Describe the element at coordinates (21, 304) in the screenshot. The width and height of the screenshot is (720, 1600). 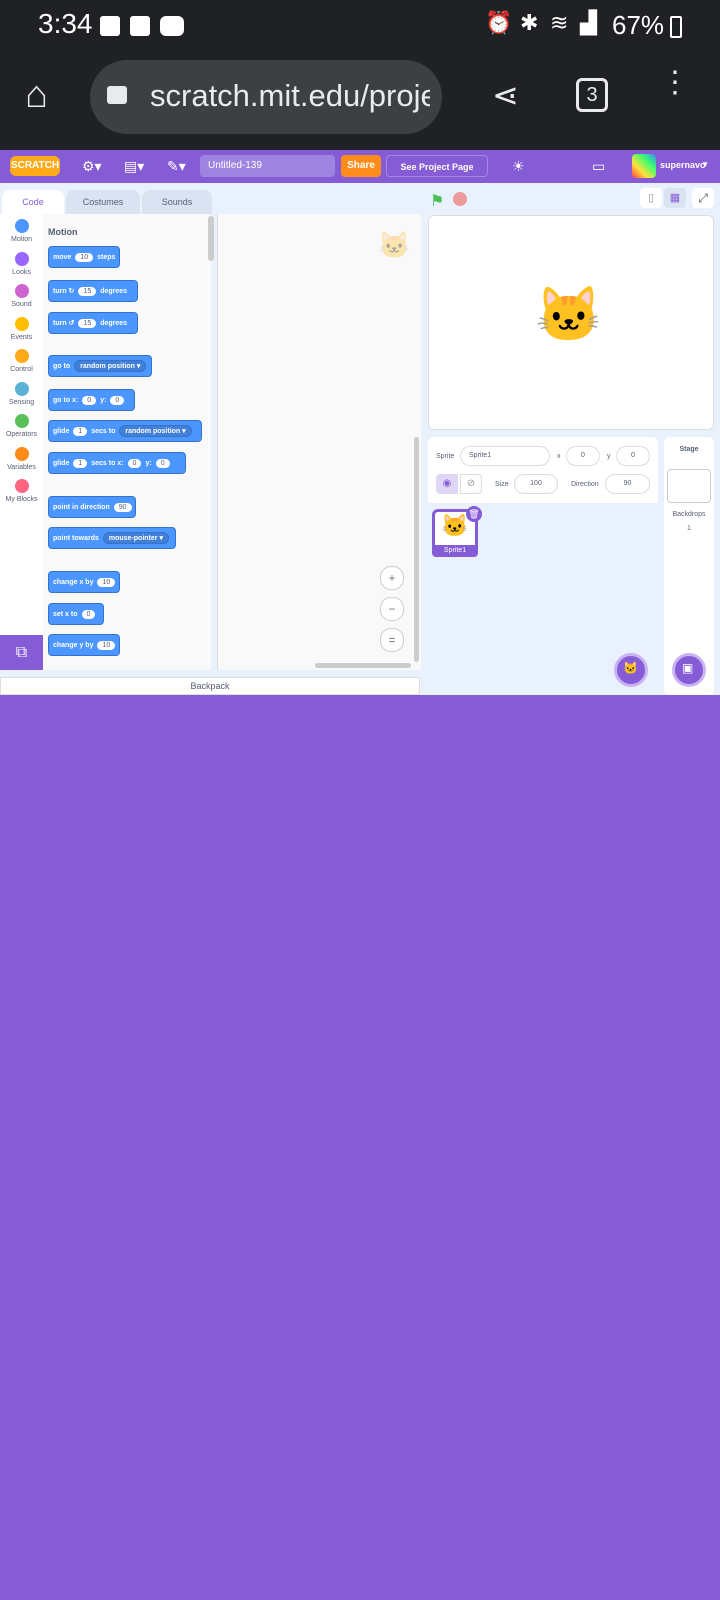
I see `category-label: Sound` at that location.